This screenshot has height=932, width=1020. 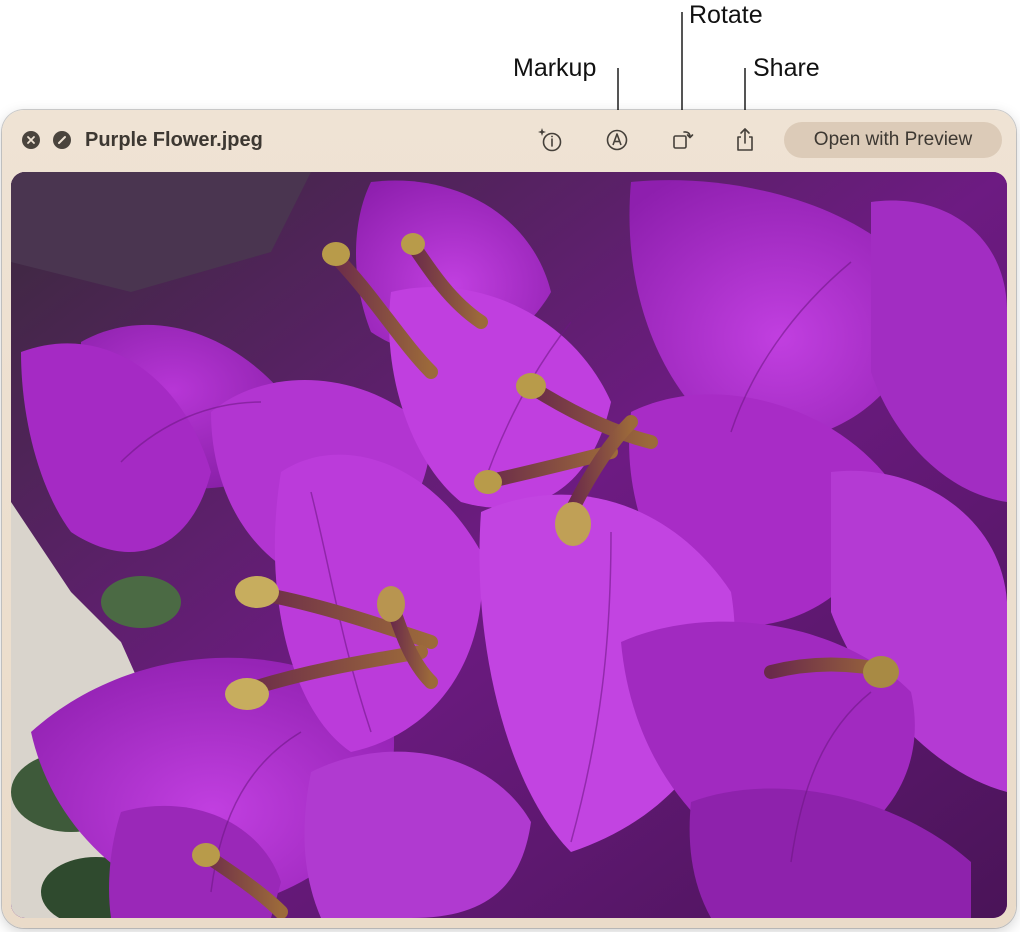 What do you see at coordinates (62, 140) in the screenshot?
I see `fullscreen-icon` at bounding box center [62, 140].